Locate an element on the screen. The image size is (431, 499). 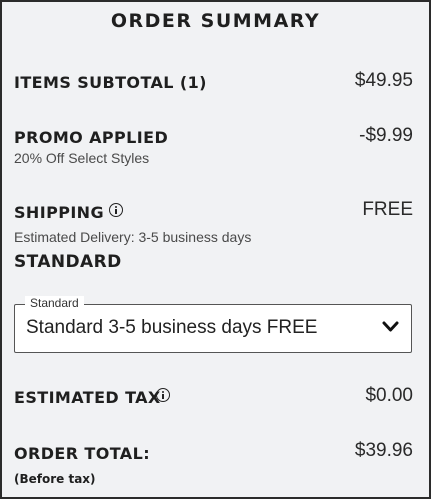
shipping-info-icon is located at coordinates (116, 210).